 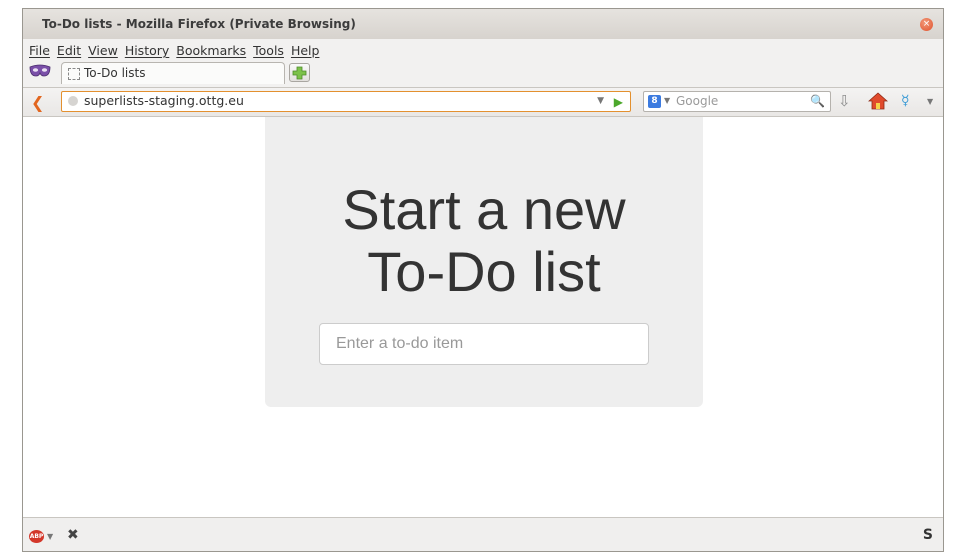 What do you see at coordinates (926, 24) in the screenshot?
I see `close-window-button: ×` at bounding box center [926, 24].